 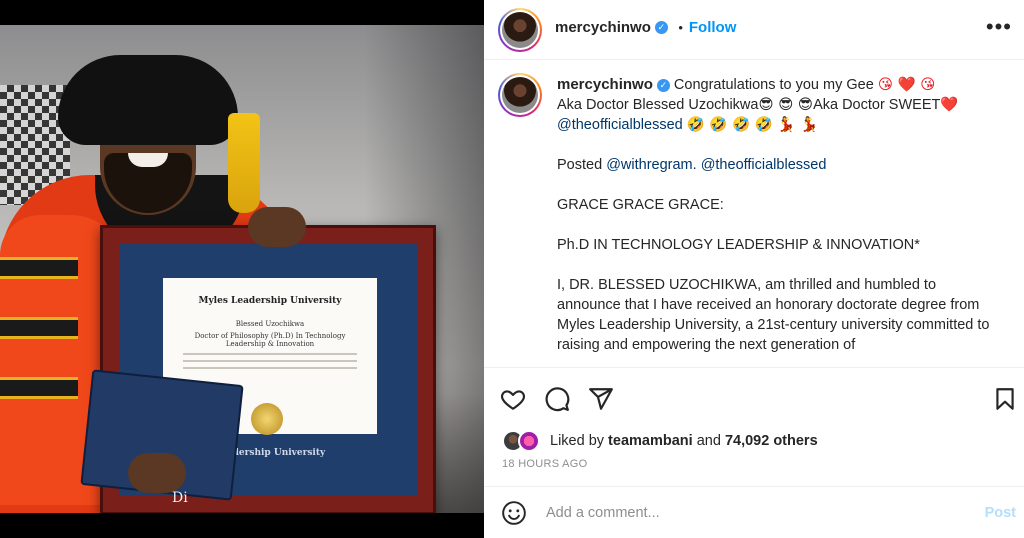 What do you see at coordinates (773, 85) in the screenshot?
I see `caption-text: Congratulations to you my Gee` at bounding box center [773, 85].